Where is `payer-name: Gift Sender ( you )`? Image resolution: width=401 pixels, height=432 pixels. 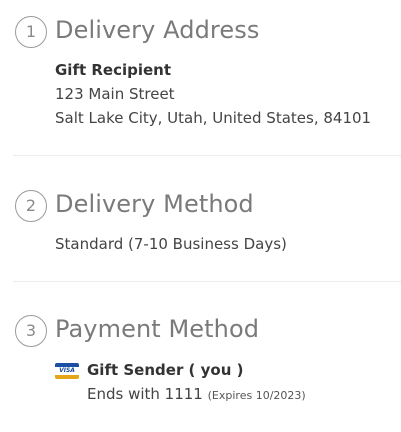 payer-name: Gift Sender ( you ) is located at coordinates (165, 370).